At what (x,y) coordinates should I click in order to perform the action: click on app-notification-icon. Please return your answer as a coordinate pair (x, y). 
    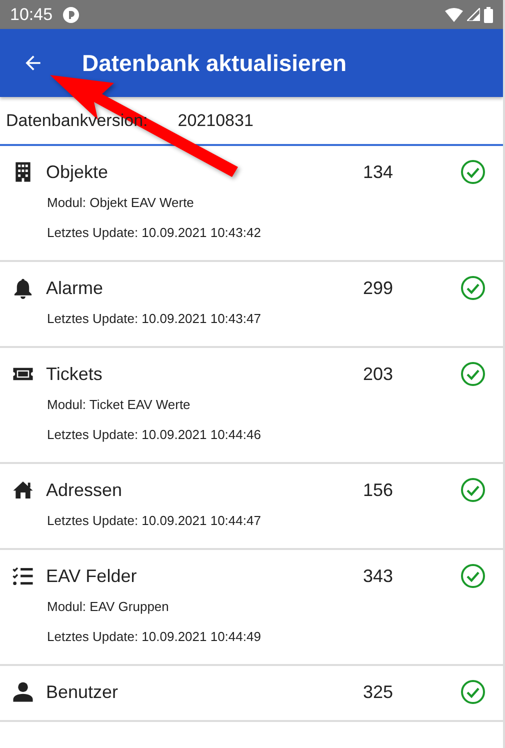
    Looking at the image, I should click on (70, 14).